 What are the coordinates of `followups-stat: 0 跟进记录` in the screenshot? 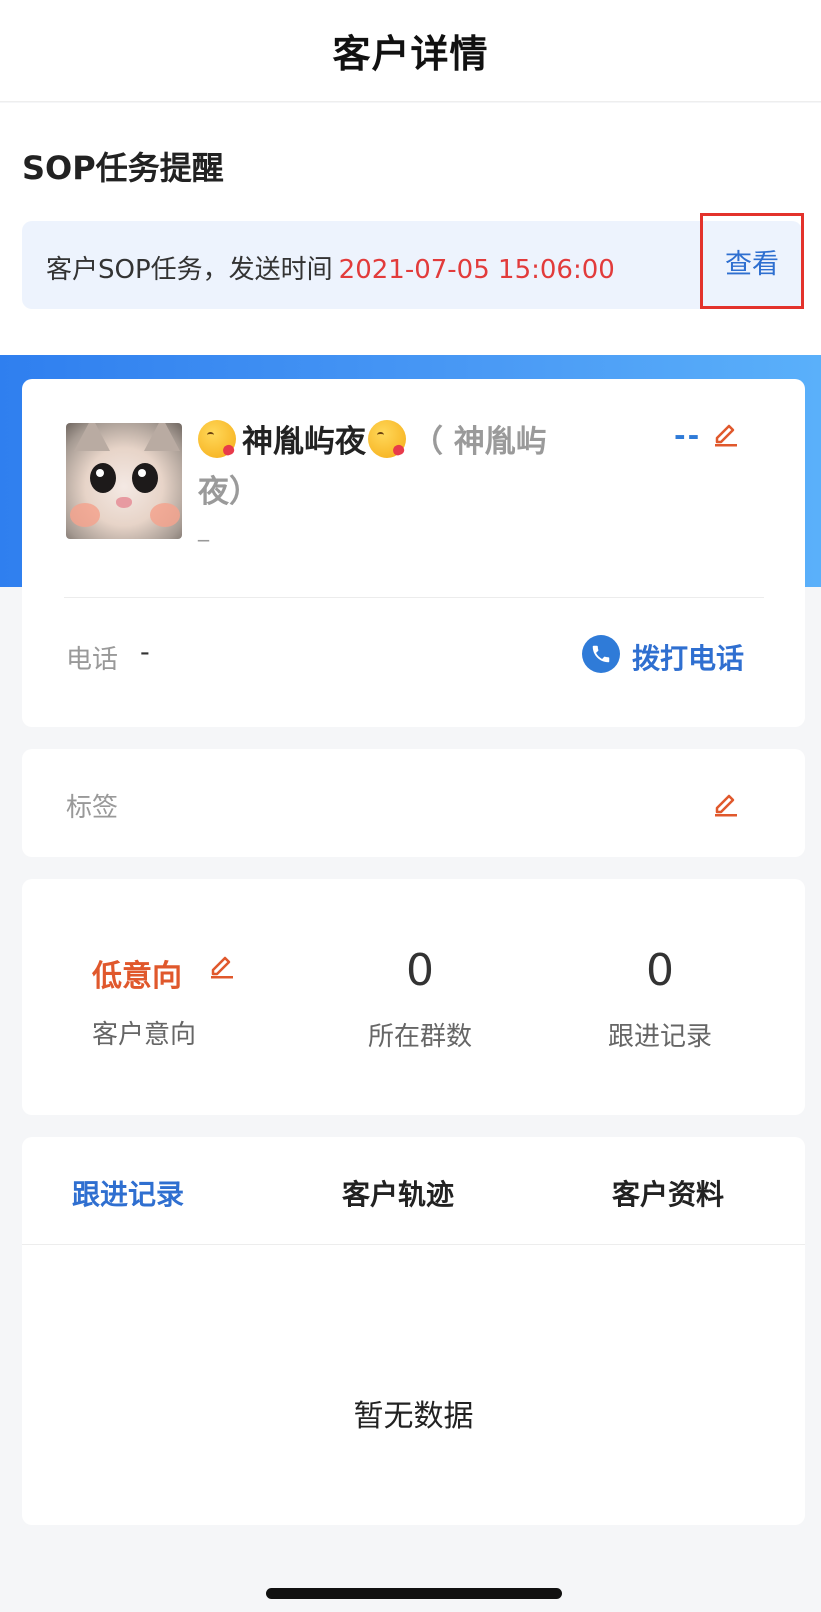 It's located at (660, 999).